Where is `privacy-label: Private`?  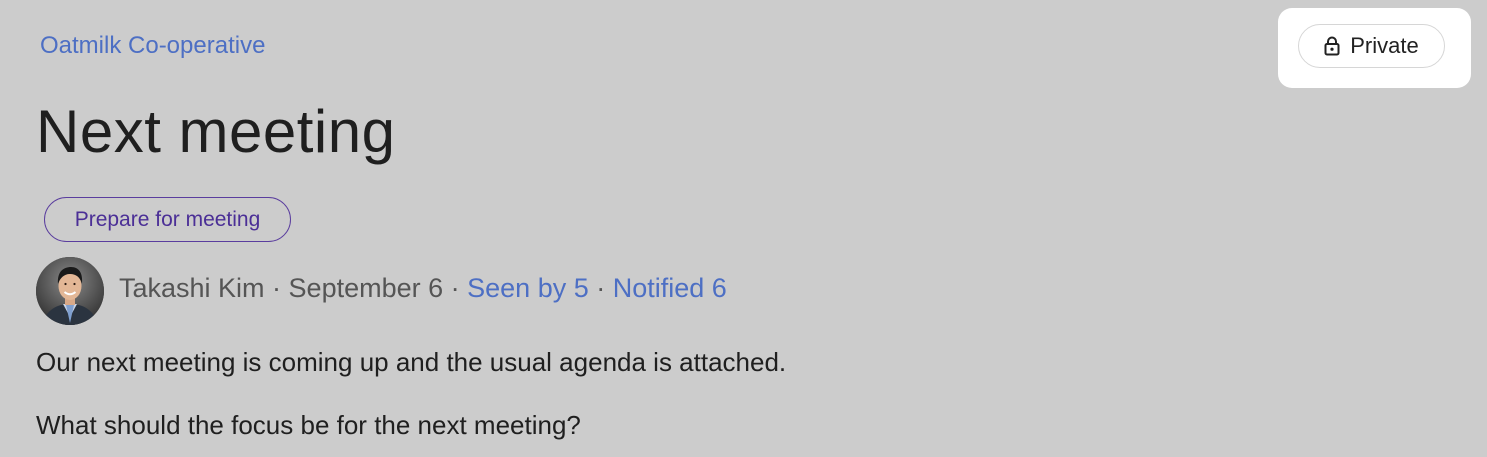 privacy-label: Private is located at coordinates (1384, 45).